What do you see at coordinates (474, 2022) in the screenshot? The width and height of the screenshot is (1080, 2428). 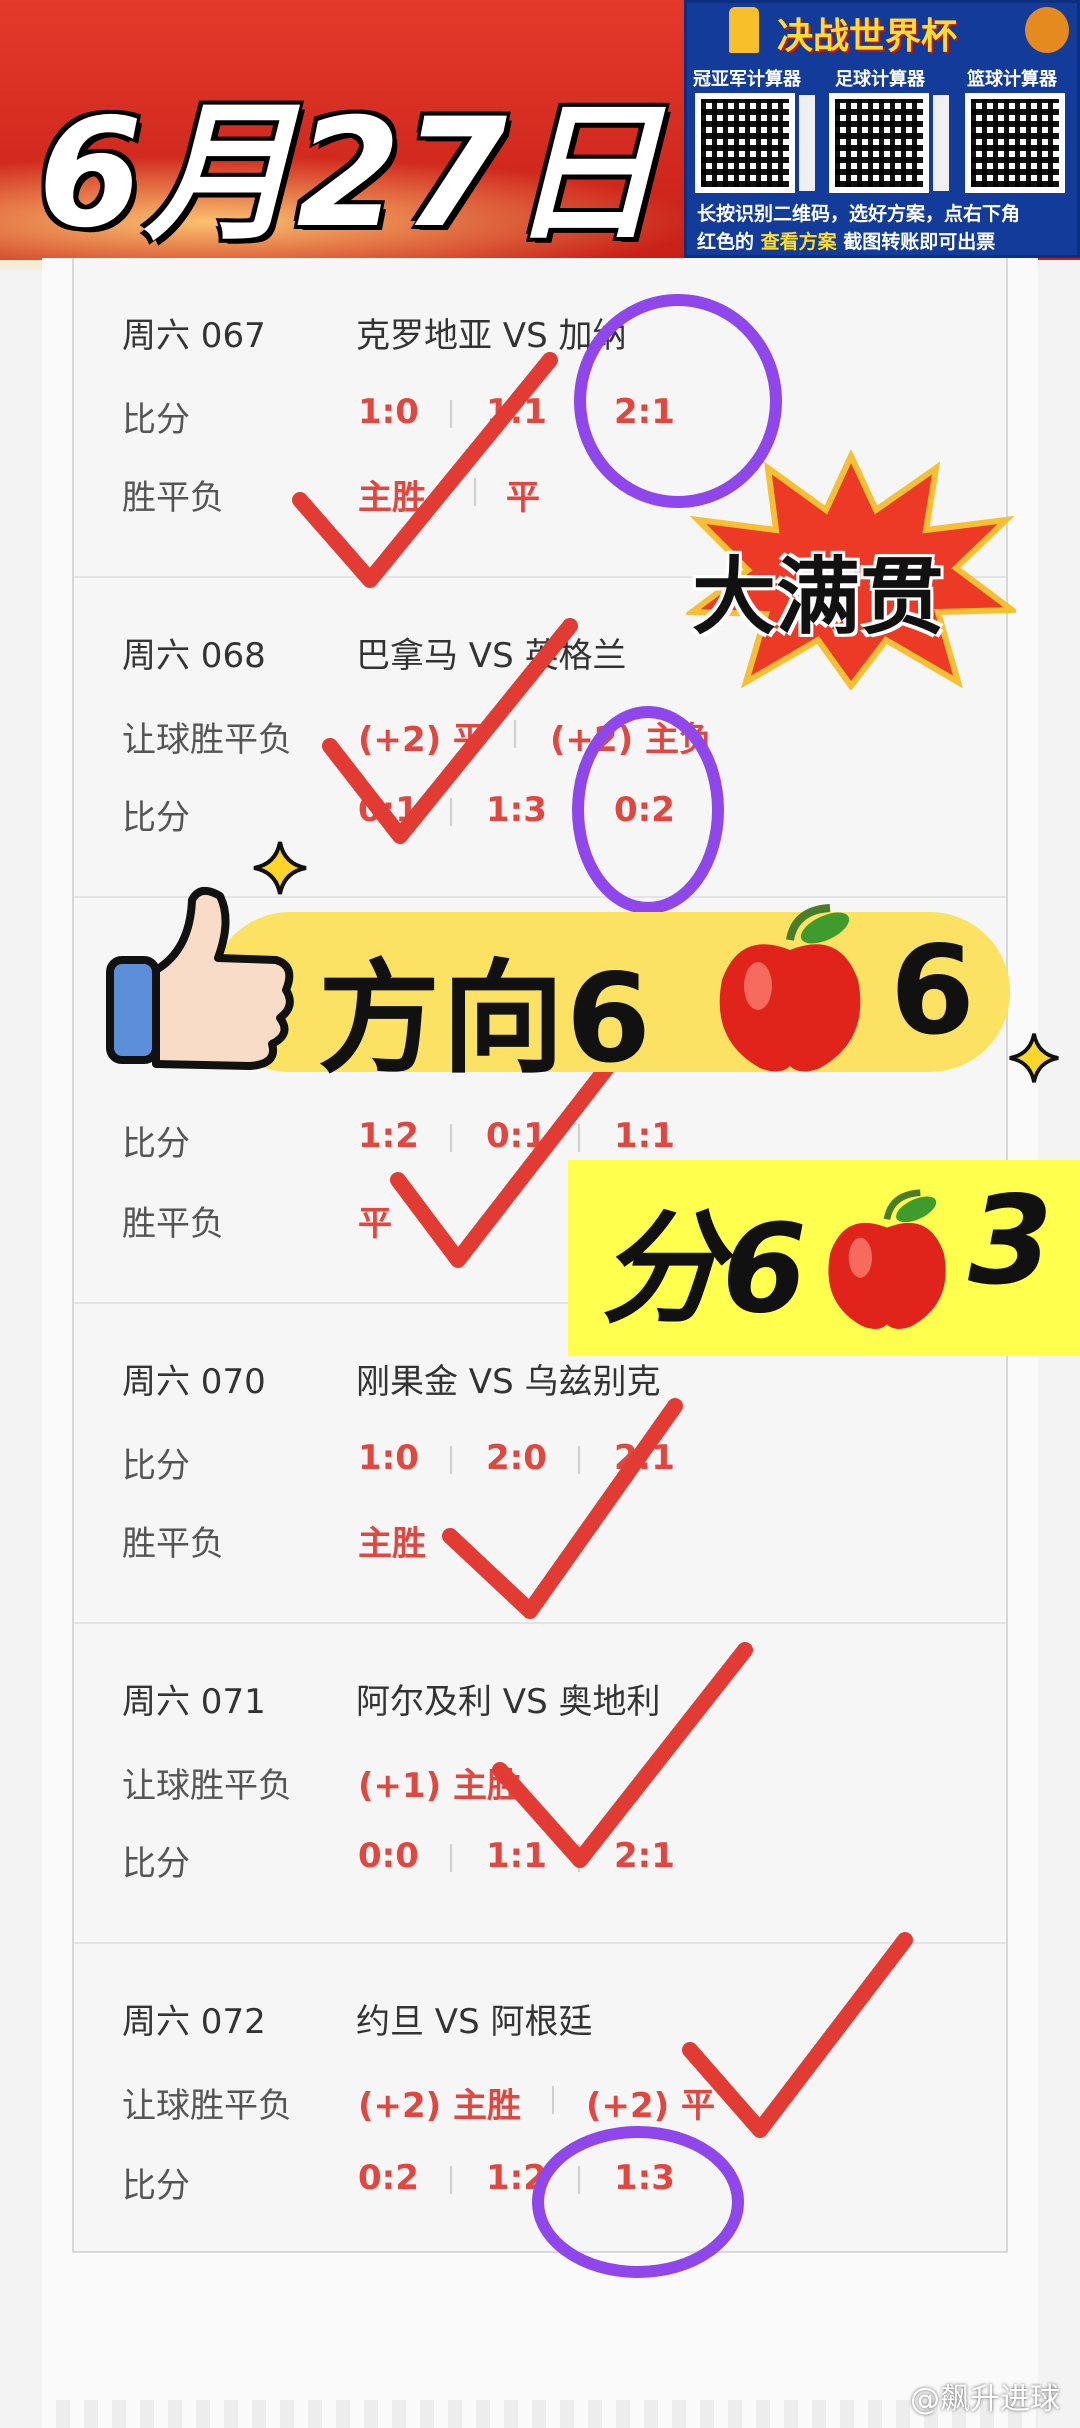 I see `match-teams: 约旦 VS 阿根廷` at bounding box center [474, 2022].